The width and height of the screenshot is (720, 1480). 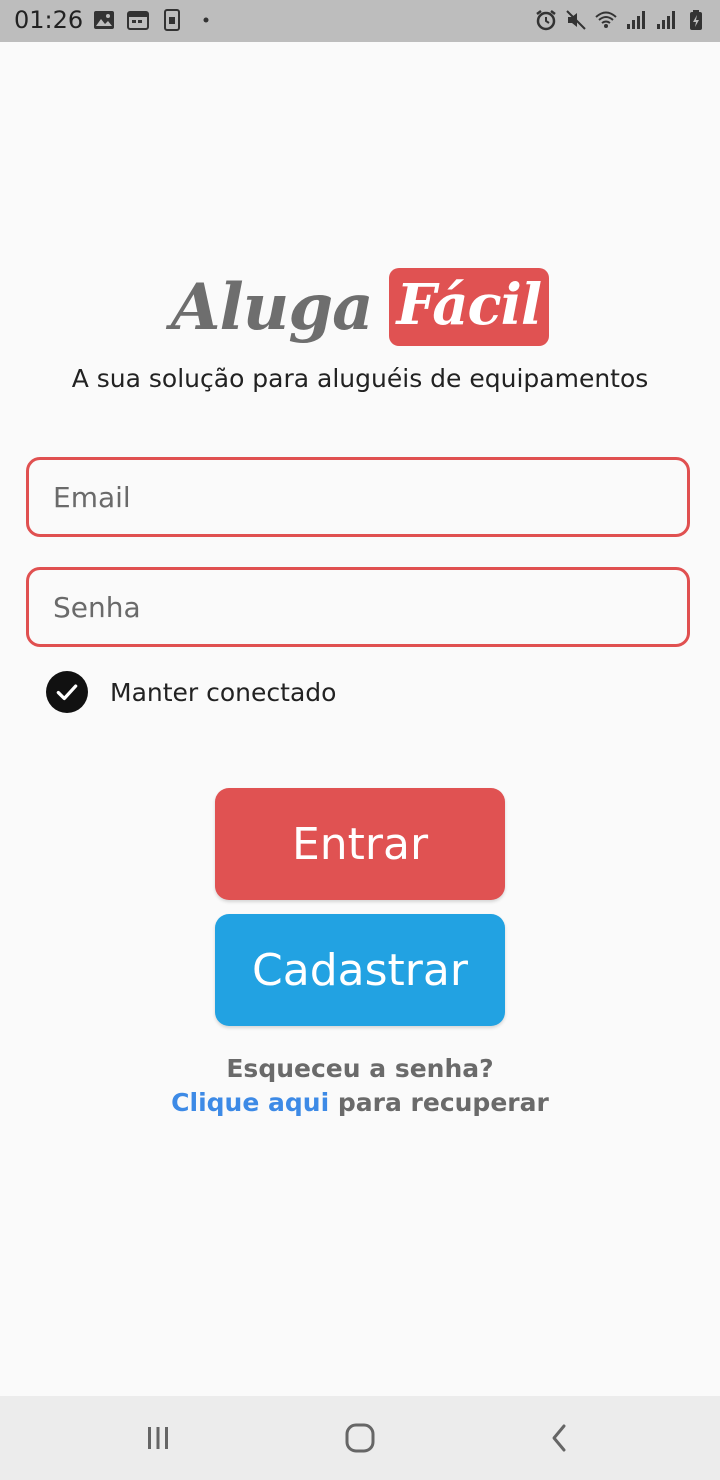 I want to click on forgot-password-question: Esqueceu a senha?, so click(x=360, y=1068).